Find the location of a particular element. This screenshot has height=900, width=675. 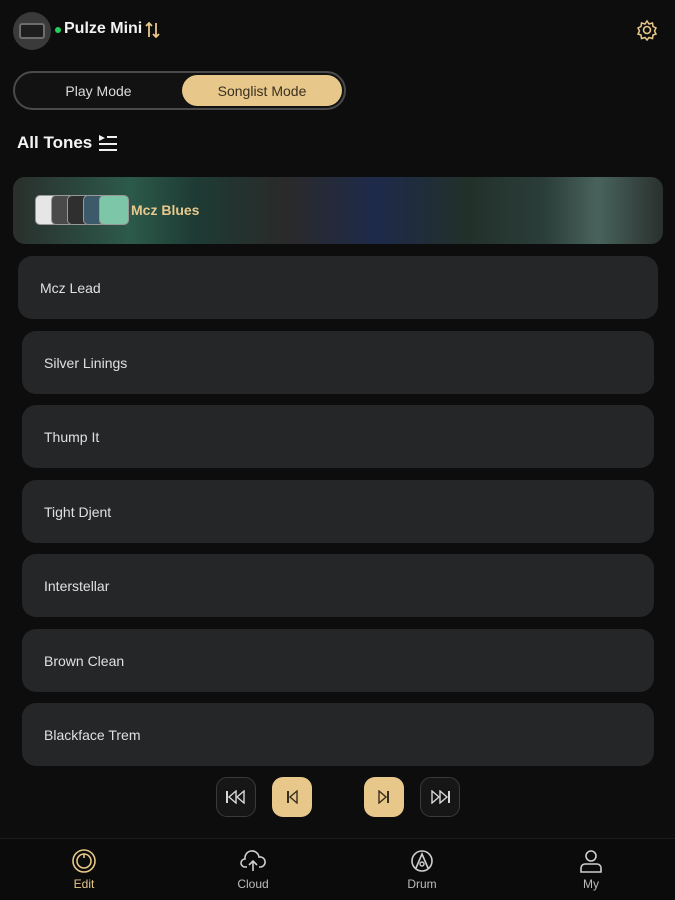

tone-pedal-thumbnails is located at coordinates (83, 211).